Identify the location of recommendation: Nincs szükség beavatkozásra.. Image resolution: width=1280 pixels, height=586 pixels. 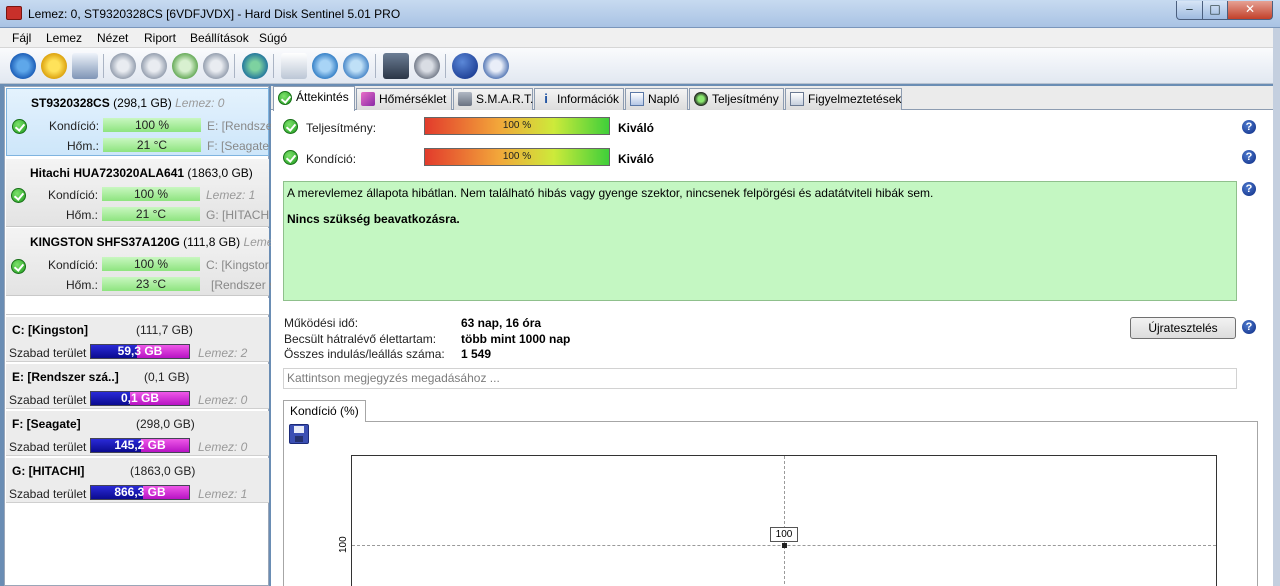
(373, 219).